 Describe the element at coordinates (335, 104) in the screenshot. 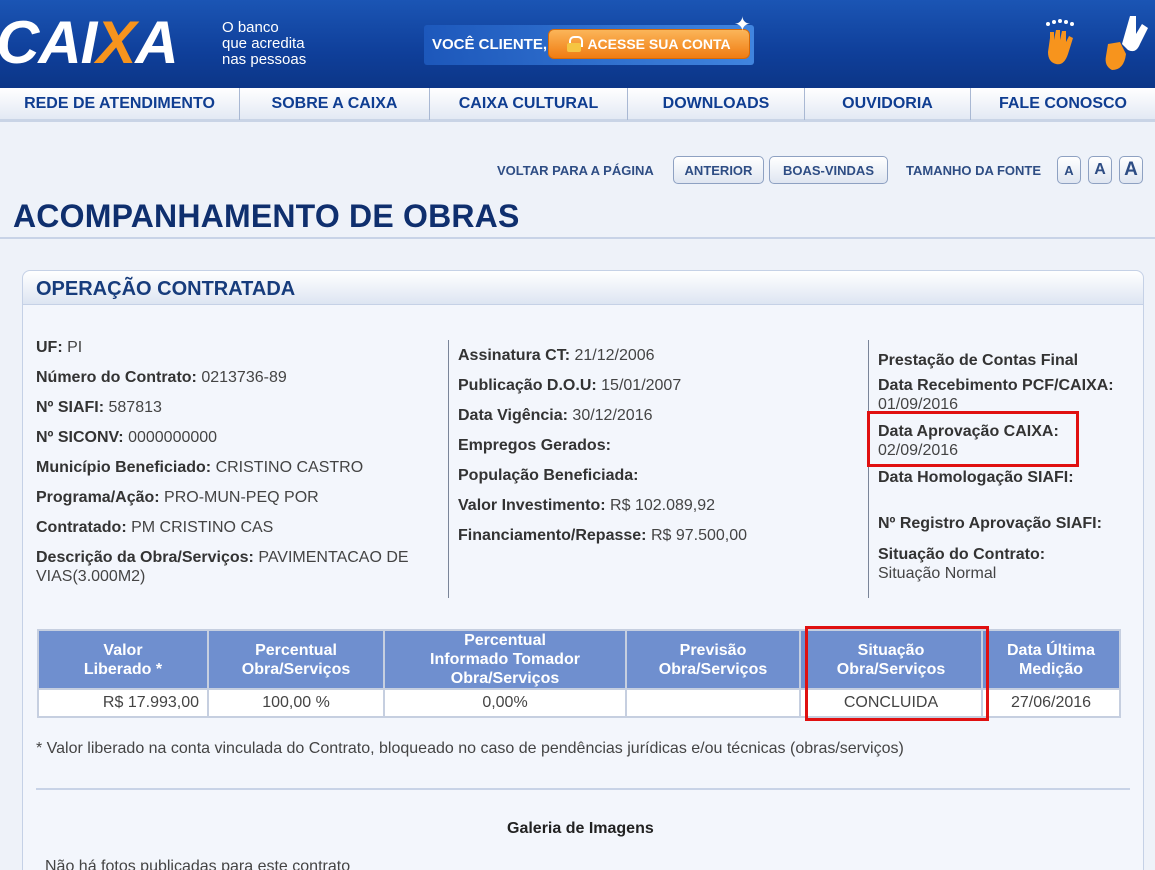

I see `nav-sobre-caixa: SOBRE A CAIXA` at that location.